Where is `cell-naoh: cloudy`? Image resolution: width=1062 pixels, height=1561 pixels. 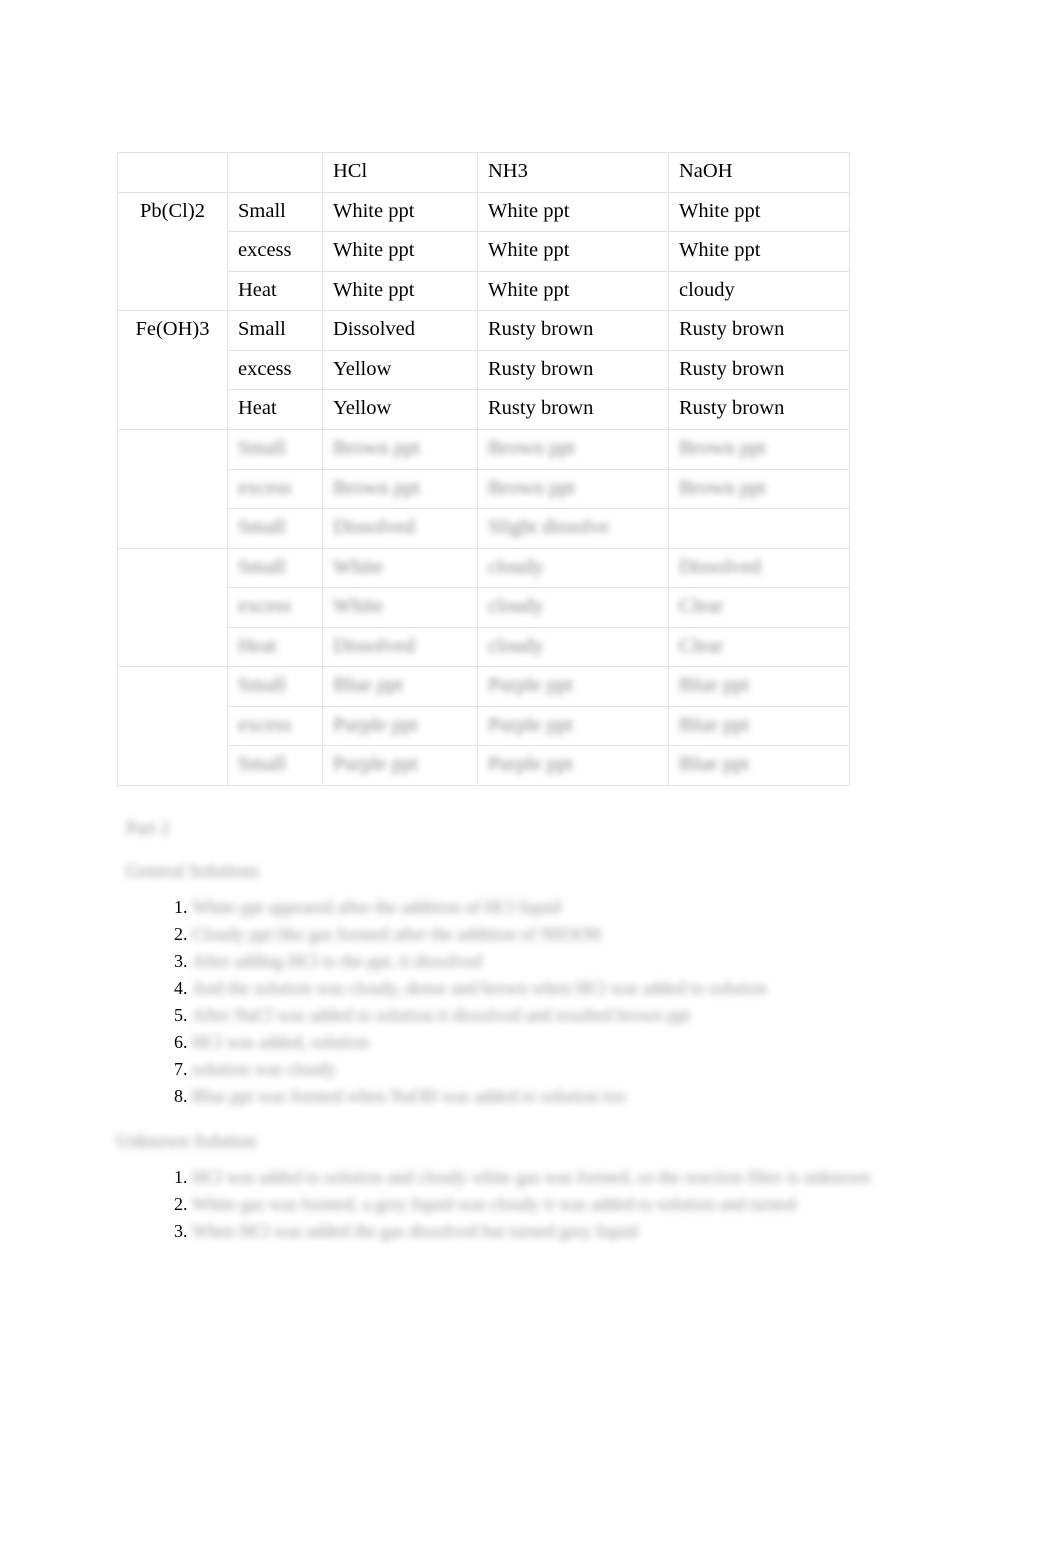 cell-naoh: cloudy is located at coordinates (759, 291).